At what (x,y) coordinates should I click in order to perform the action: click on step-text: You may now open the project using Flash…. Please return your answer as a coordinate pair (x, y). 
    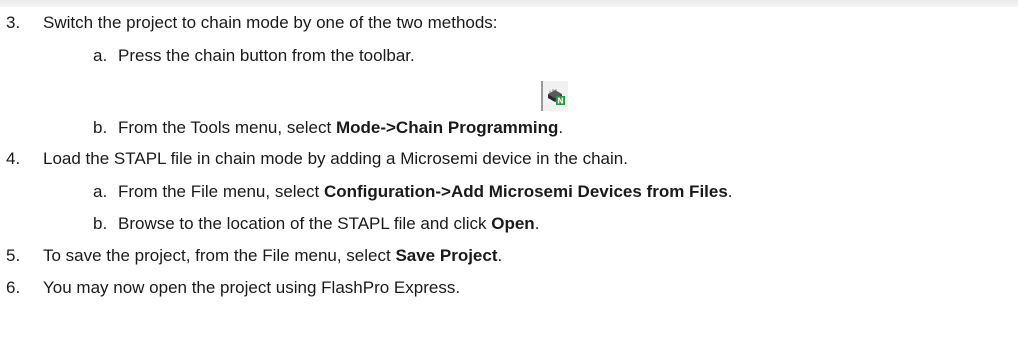
    Looking at the image, I should click on (252, 287).